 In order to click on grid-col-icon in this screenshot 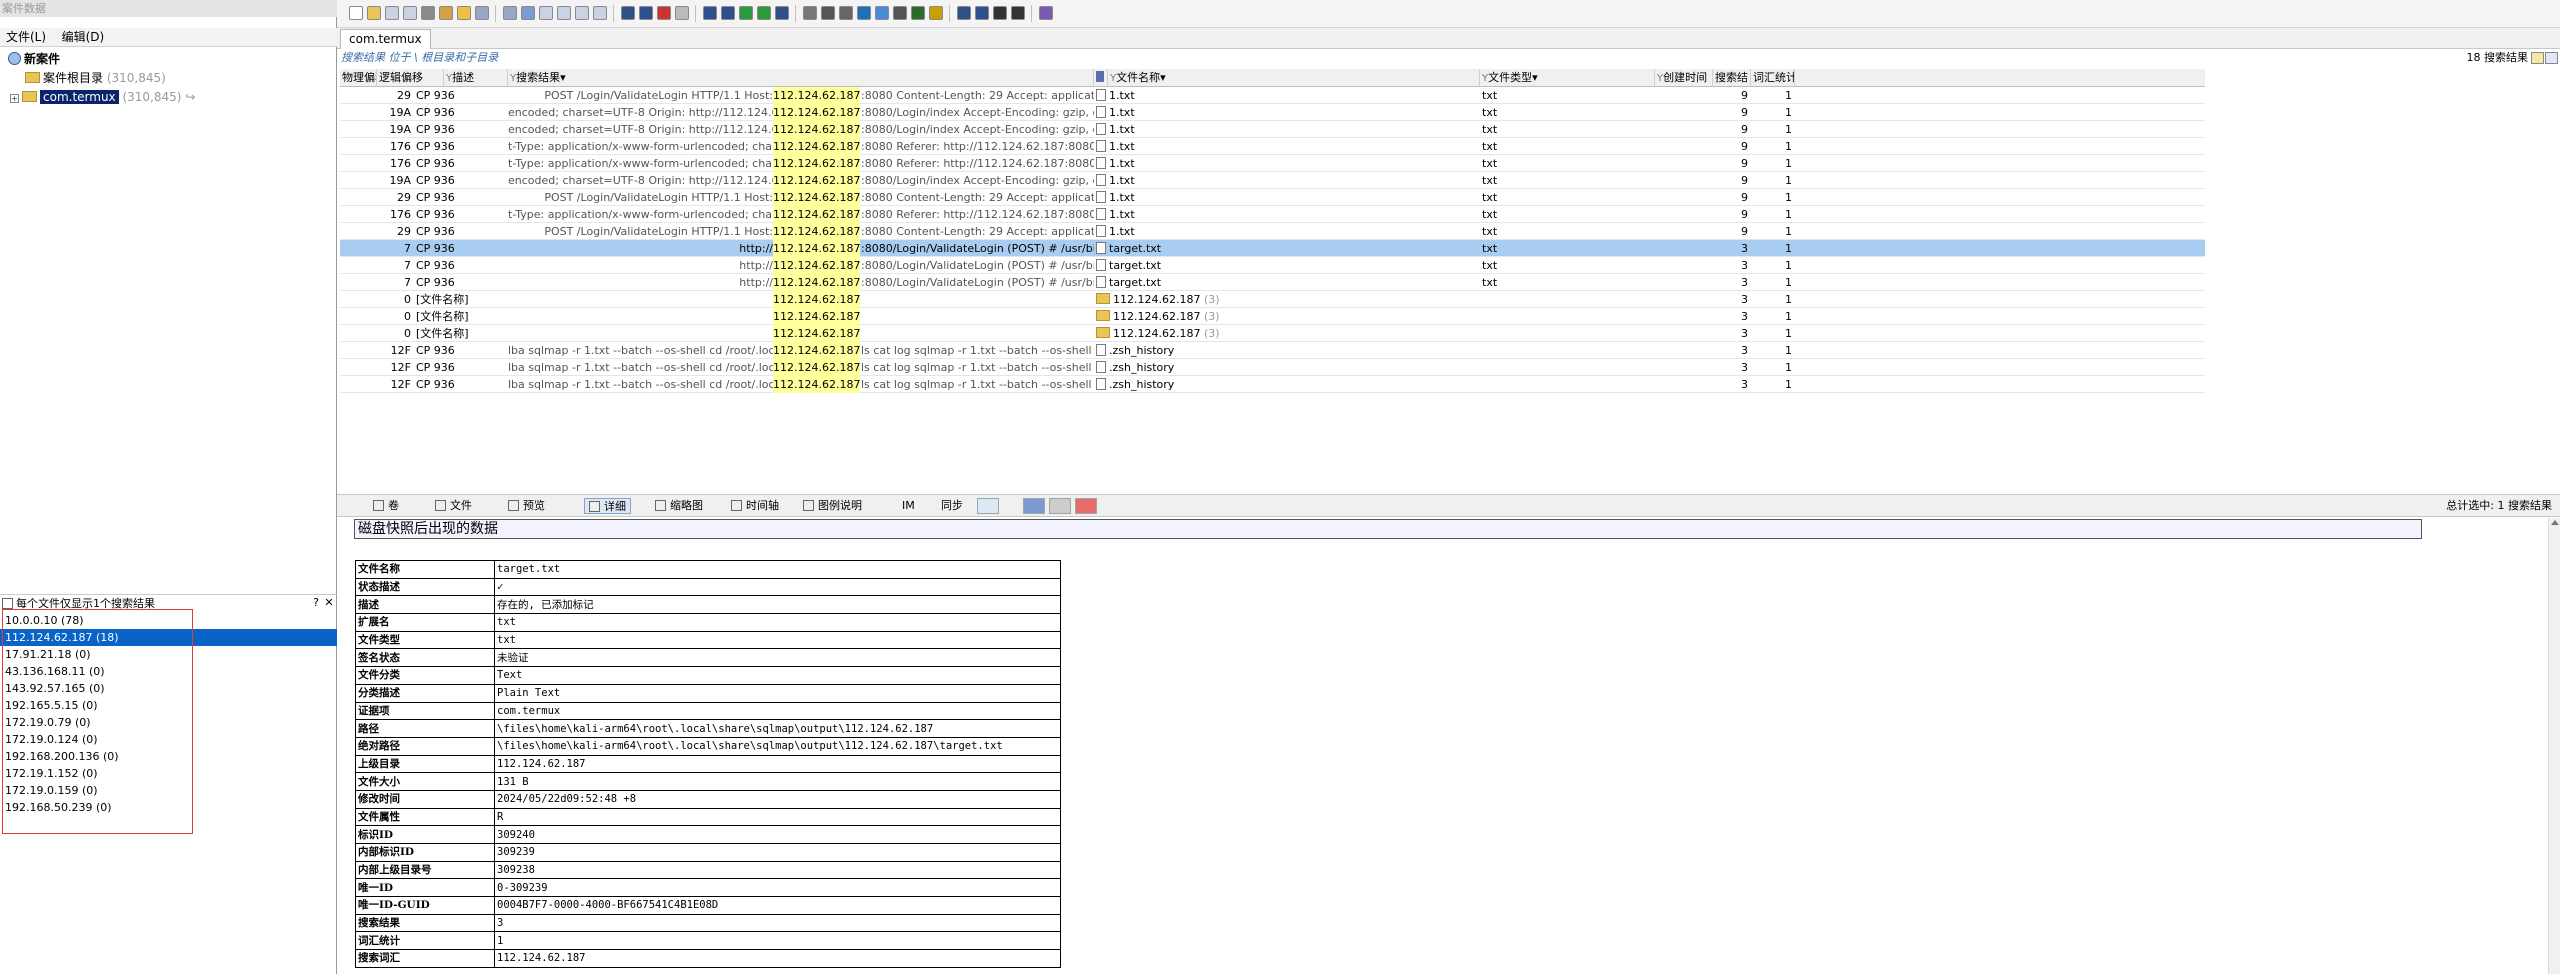, I will do `click(1101, 78)`.